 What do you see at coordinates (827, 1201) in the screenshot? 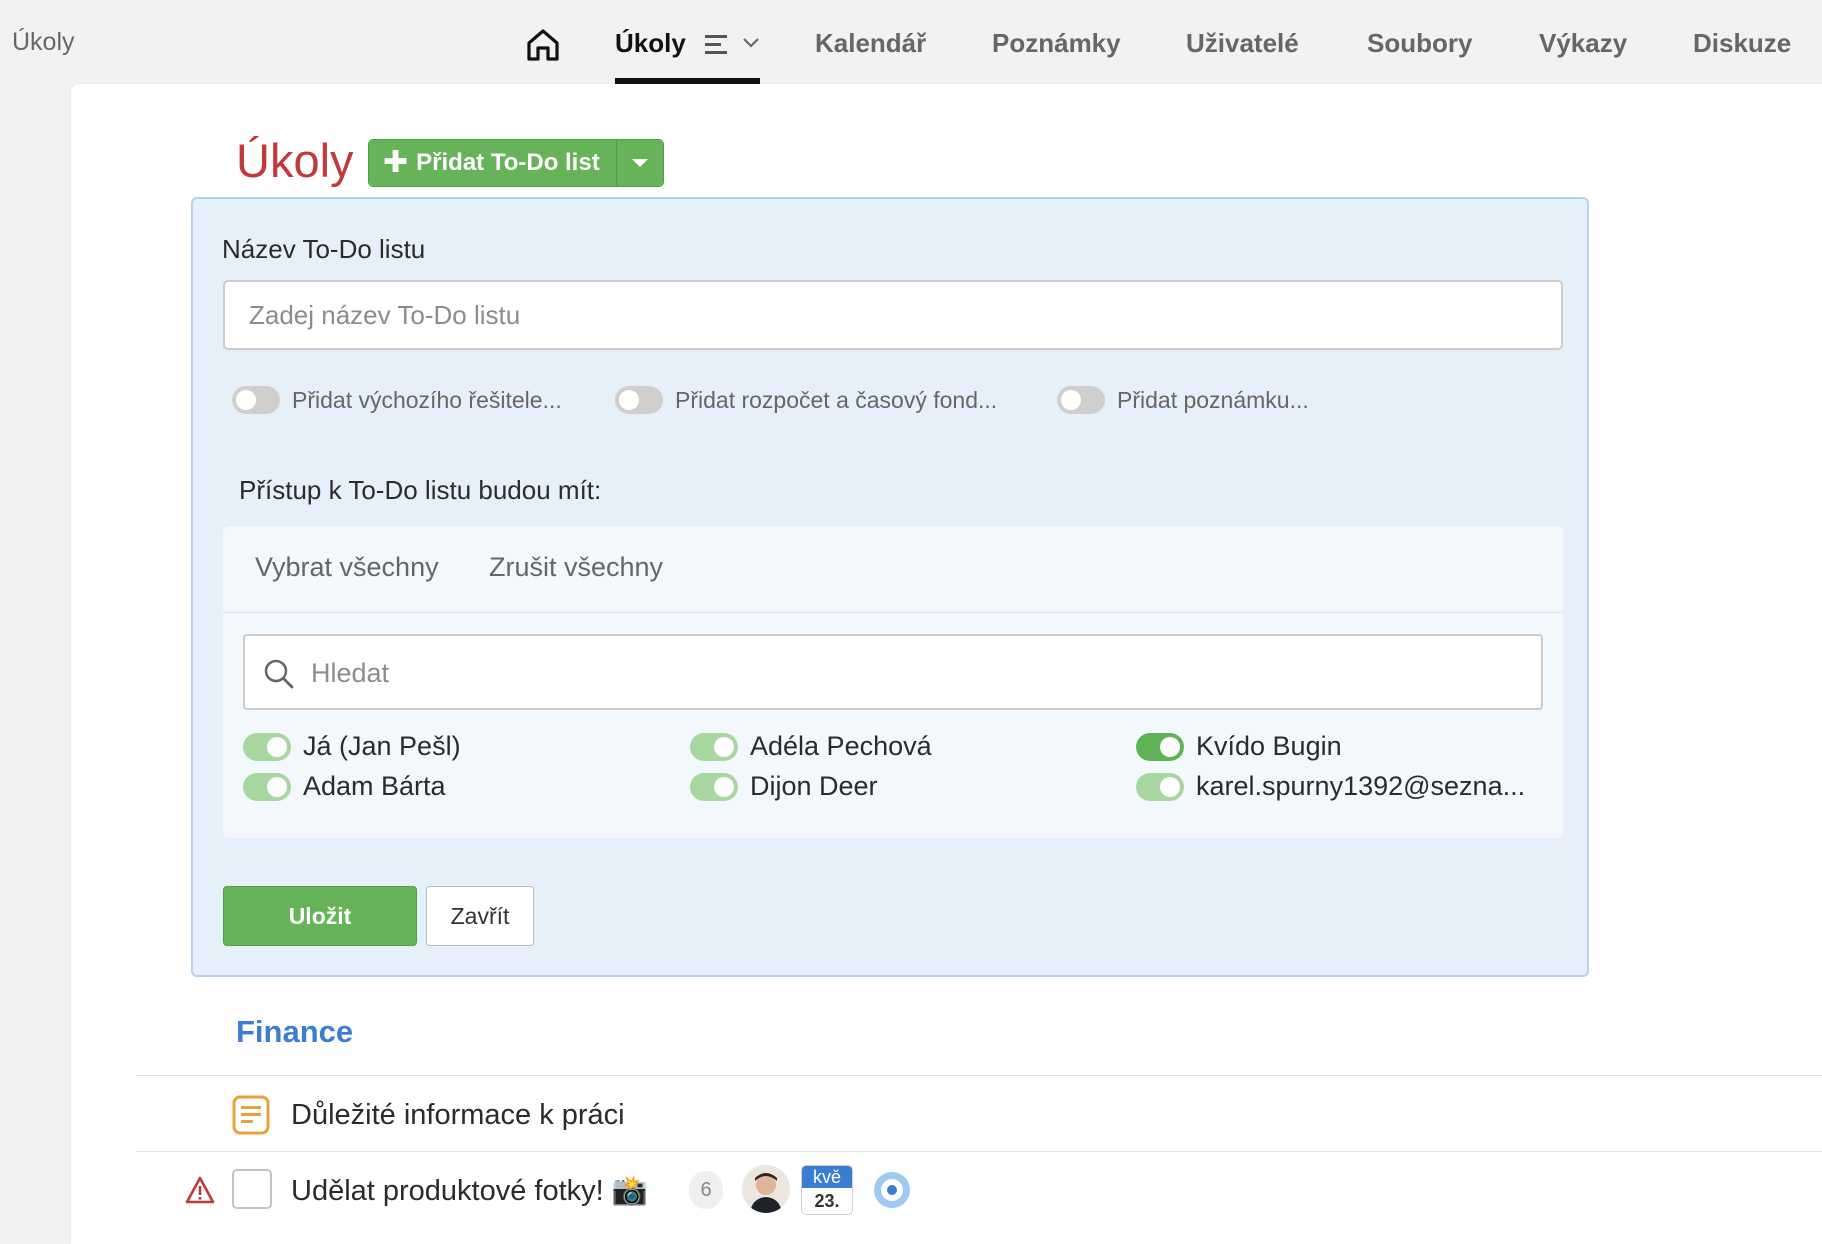
I see `due-date-day: 23.` at bounding box center [827, 1201].